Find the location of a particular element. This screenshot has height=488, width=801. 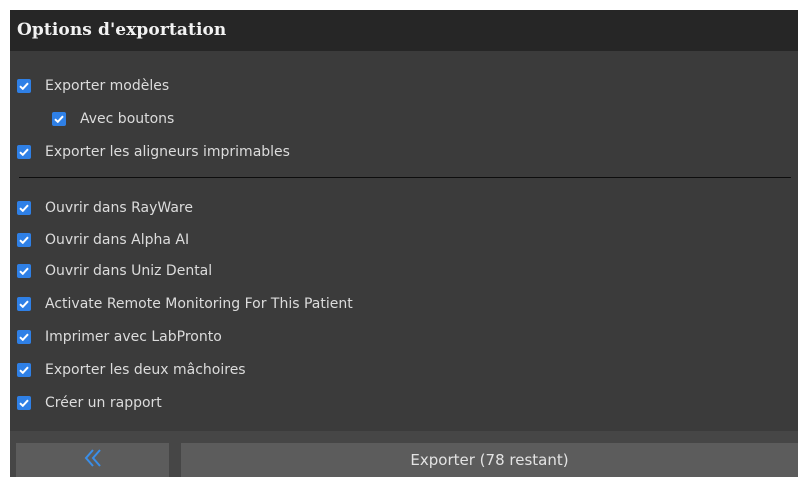

panel-title: Options d'exportation is located at coordinates (122, 30).